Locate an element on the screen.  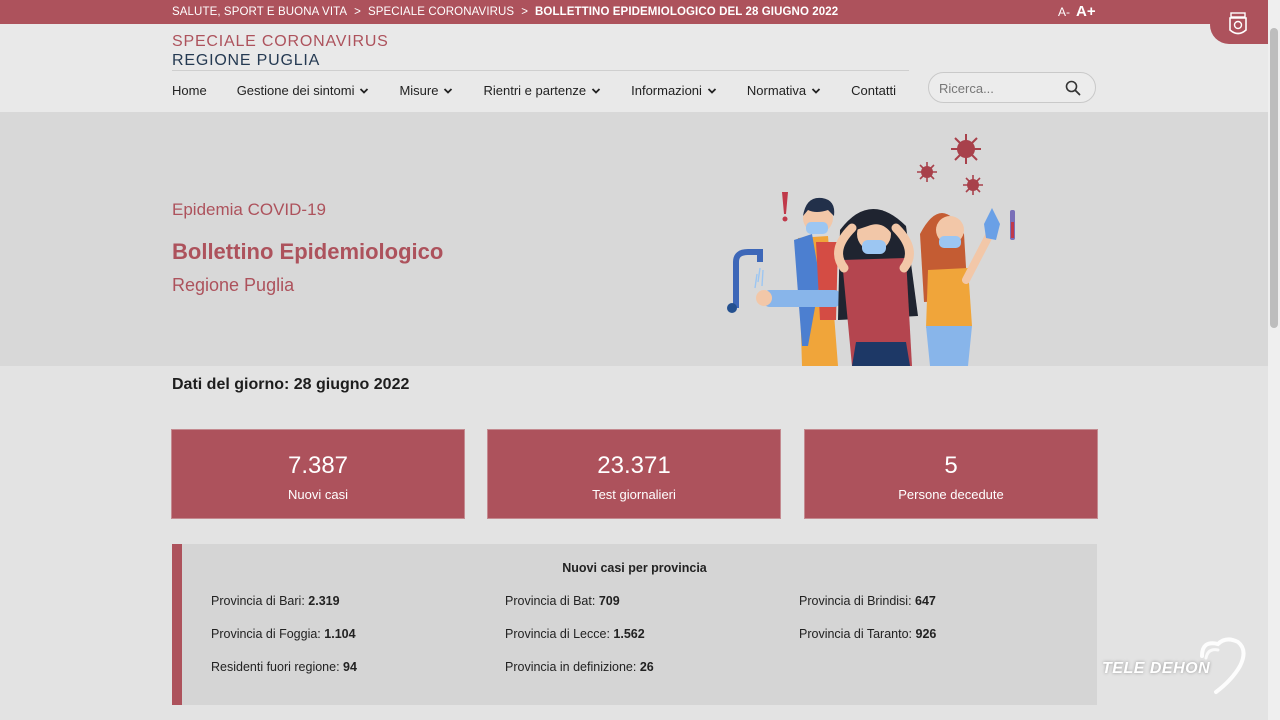
province-row-bat: Provincia di Bat: 709 is located at coordinates (562, 601).